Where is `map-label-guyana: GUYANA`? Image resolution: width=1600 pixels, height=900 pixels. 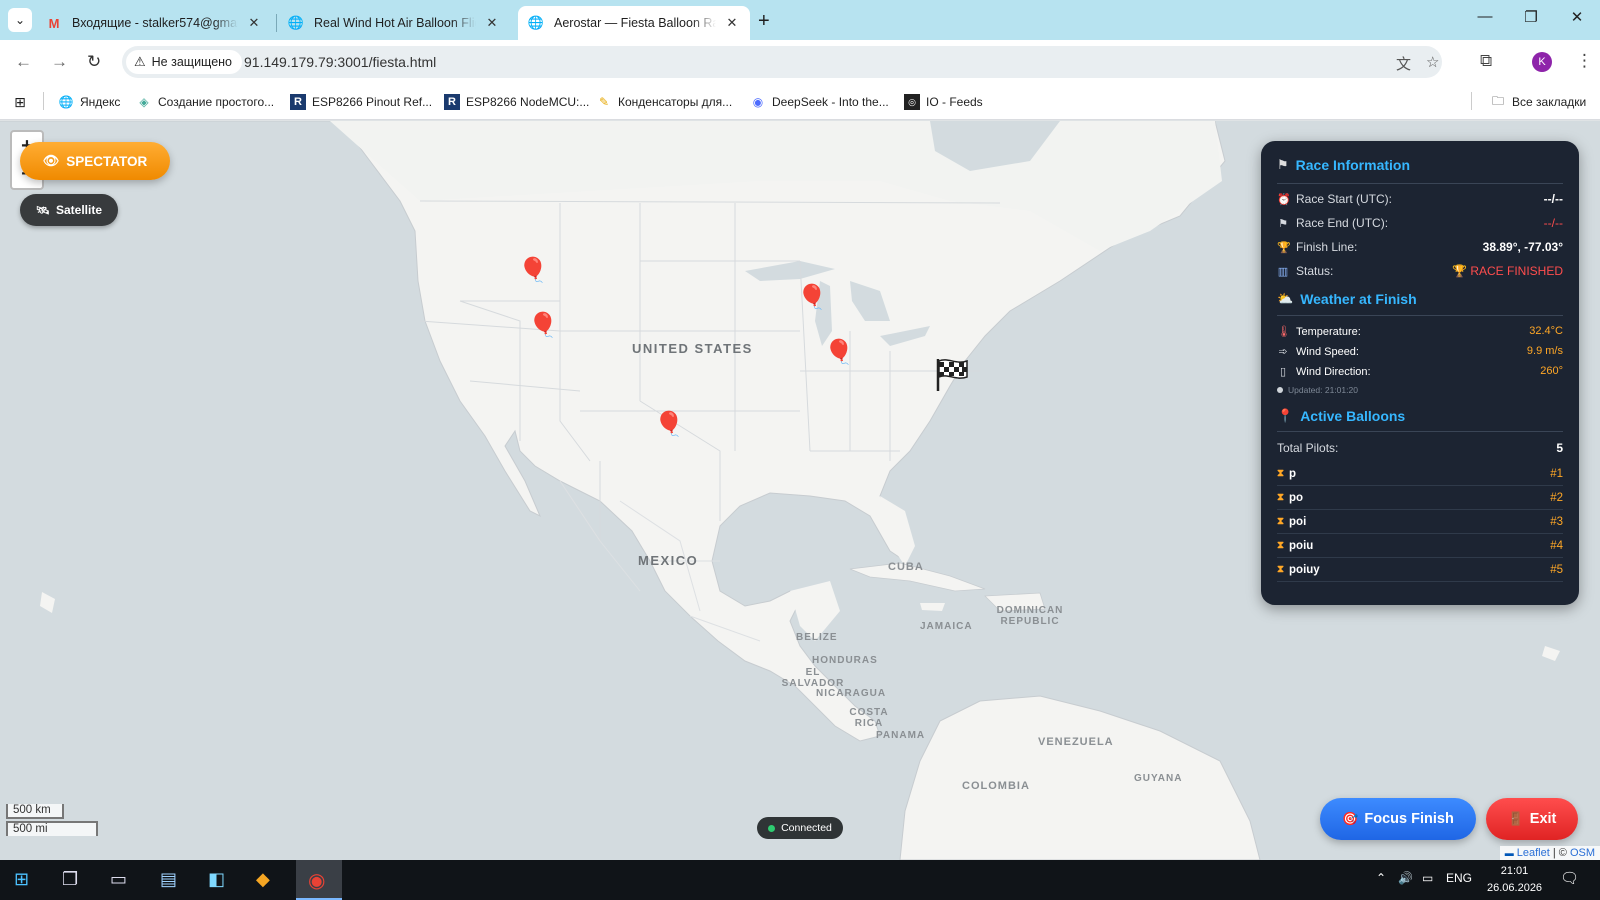
map-label-guyana: GUYANA is located at coordinates (1158, 778).